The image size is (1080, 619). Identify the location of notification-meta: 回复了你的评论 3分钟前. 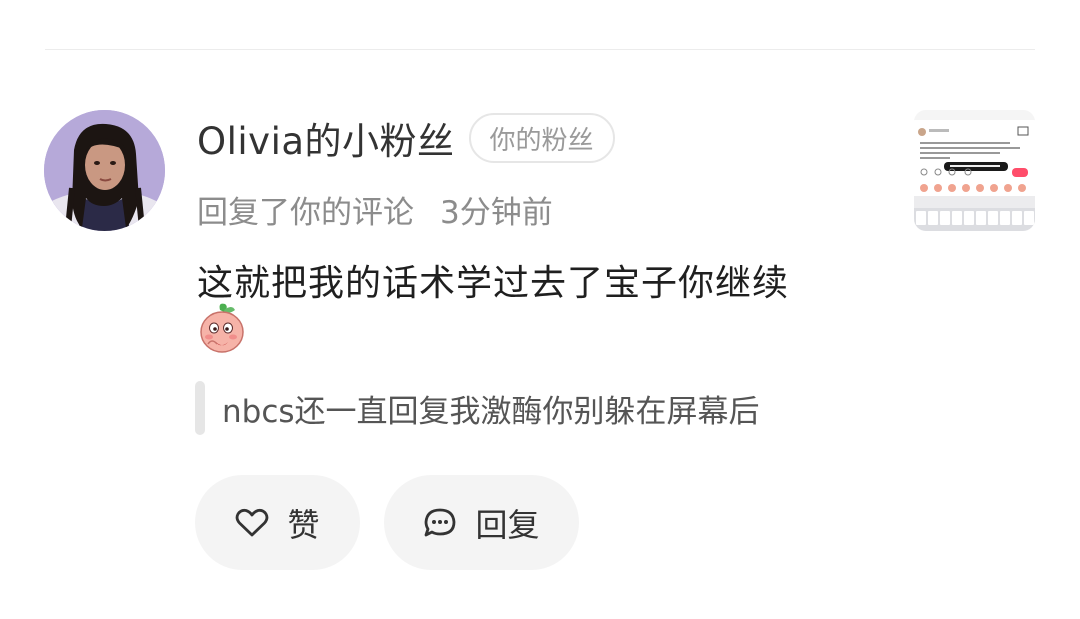
(375, 209).